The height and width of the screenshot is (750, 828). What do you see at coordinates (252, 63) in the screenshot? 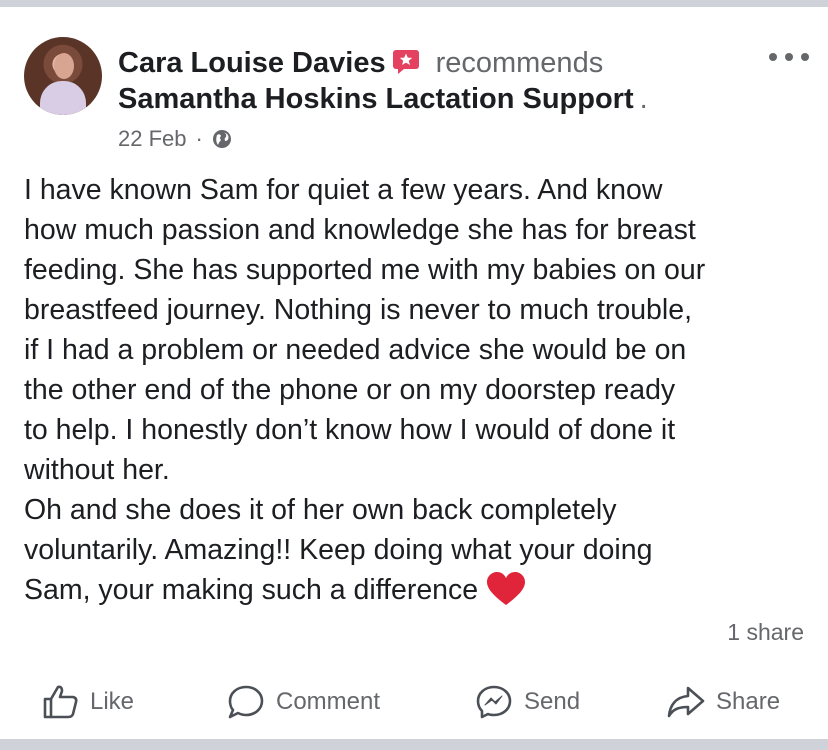
I see `author-name: Cara Louise Davies` at bounding box center [252, 63].